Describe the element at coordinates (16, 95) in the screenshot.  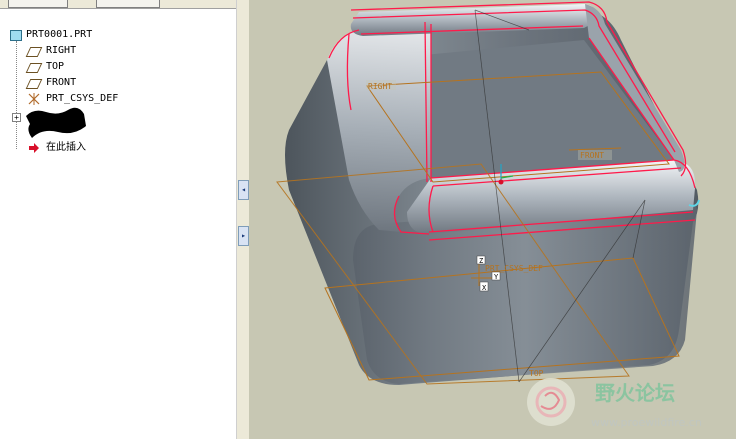
I see `tree-guide-line` at that location.